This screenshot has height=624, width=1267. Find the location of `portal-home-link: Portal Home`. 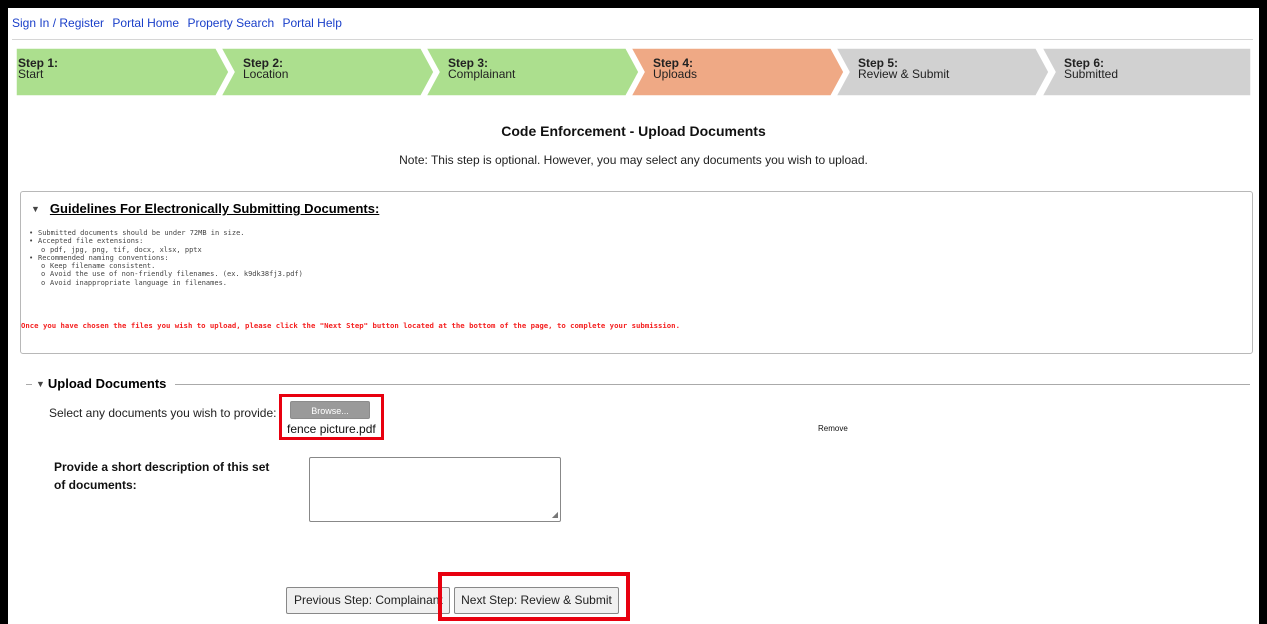

portal-home-link: Portal Home is located at coordinates (145, 23).